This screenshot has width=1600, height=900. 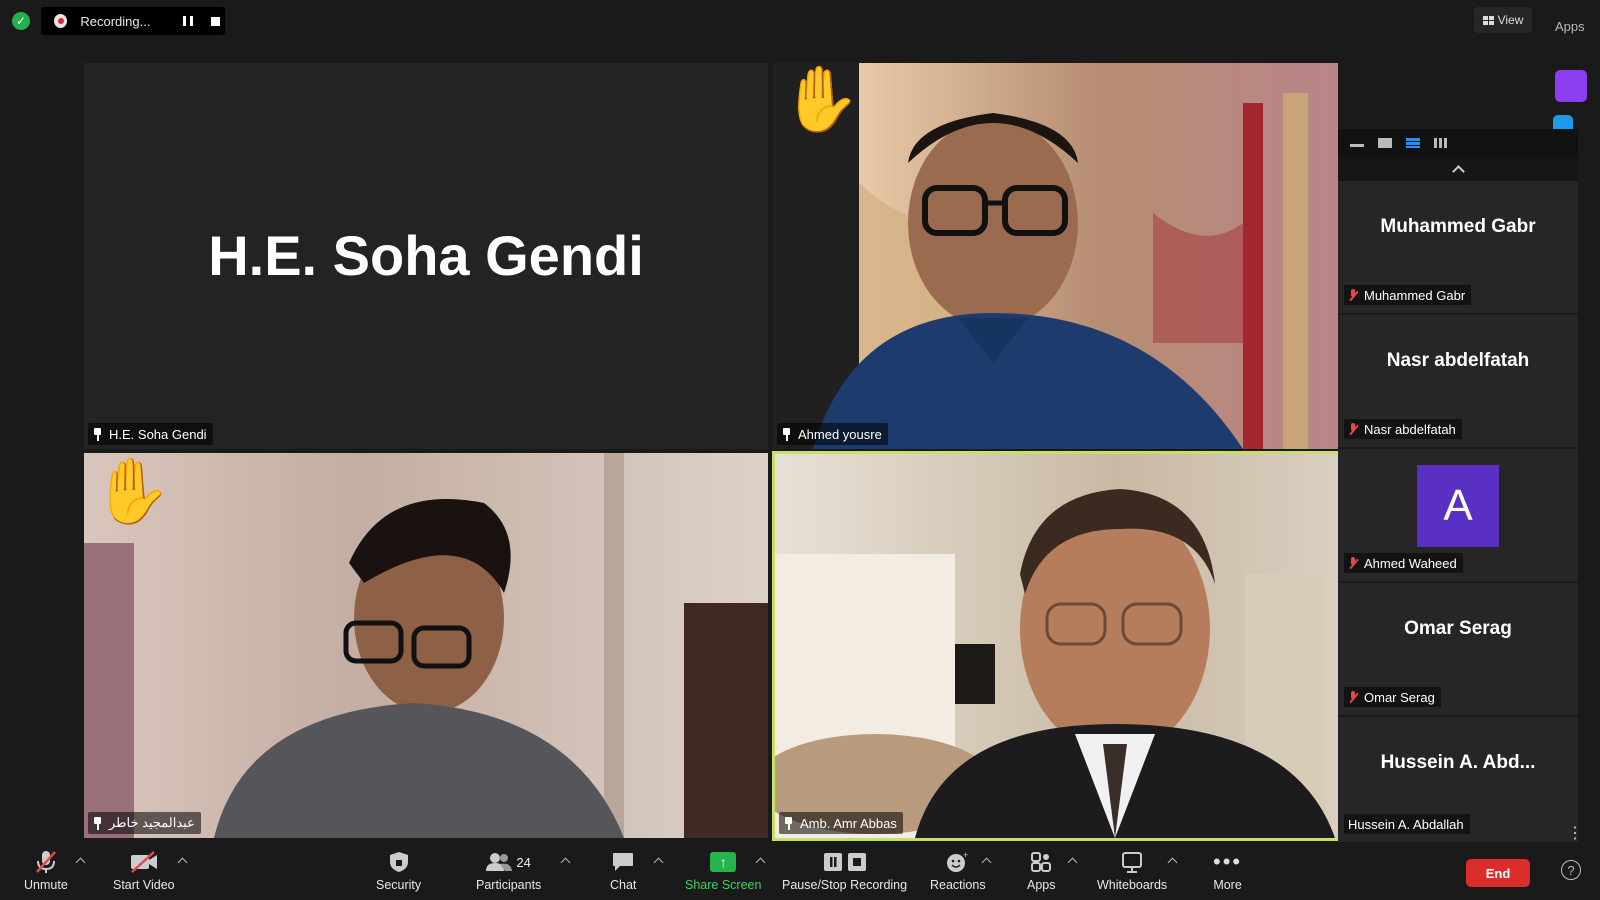 What do you see at coordinates (1571, 86) in the screenshot?
I see `heart-app-icon` at bounding box center [1571, 86].